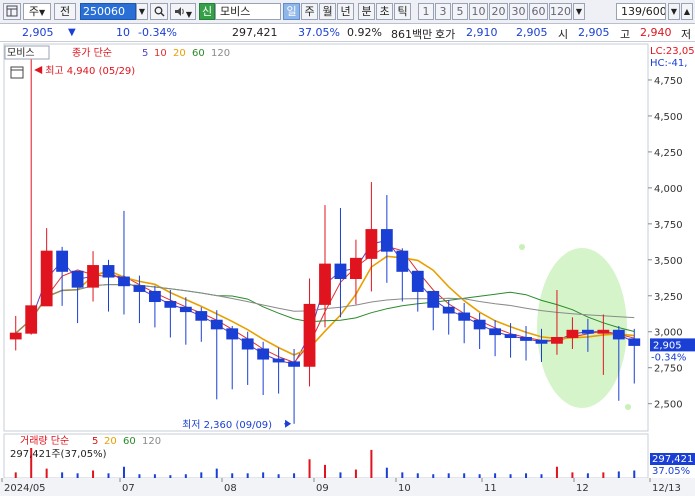 Image resolution: width=695 pixels, height=496 pixels. What do you see at coordinates (198, 53) in the screenshot?
I see `legend-ma-60: 60` at bounding box center [198, 53].